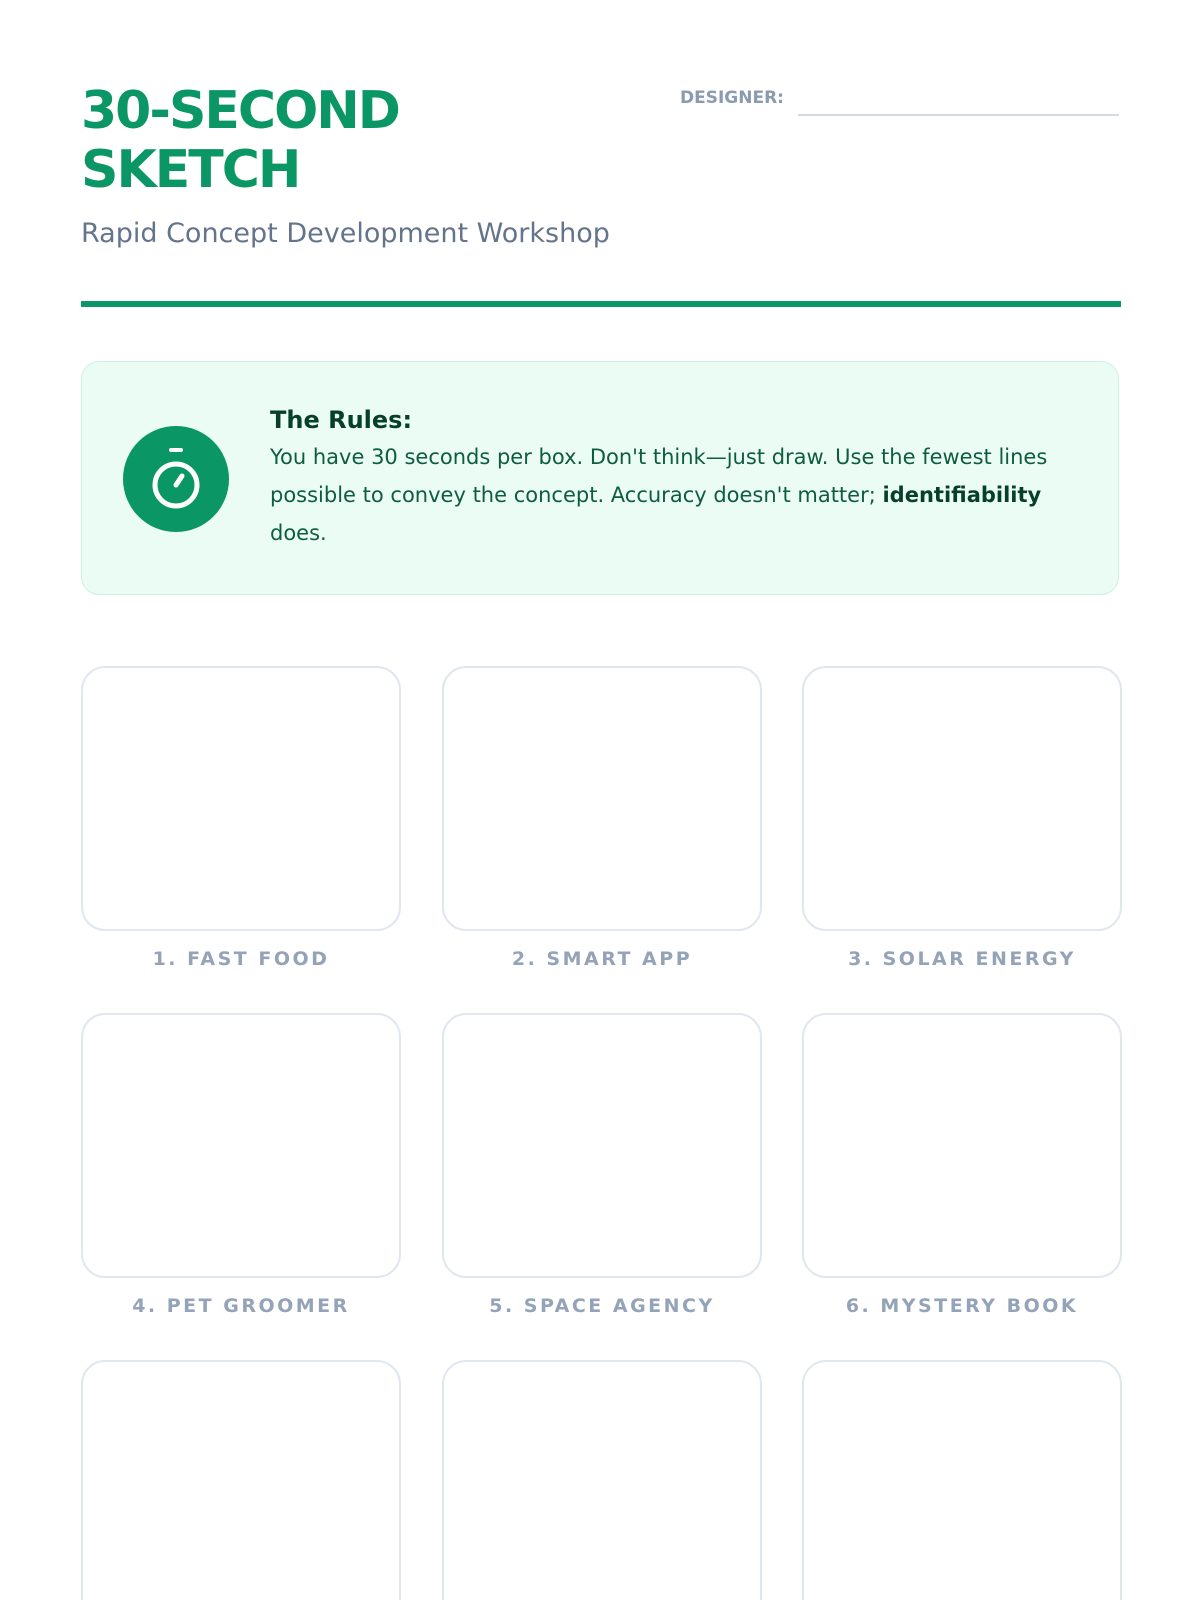 This screenshot has width=1200, height=1600. What do you see at coordinates (602, 959) in the screenshot?
I see `sketch-label: 2. SMART APP` at bounding box center [602, 959].